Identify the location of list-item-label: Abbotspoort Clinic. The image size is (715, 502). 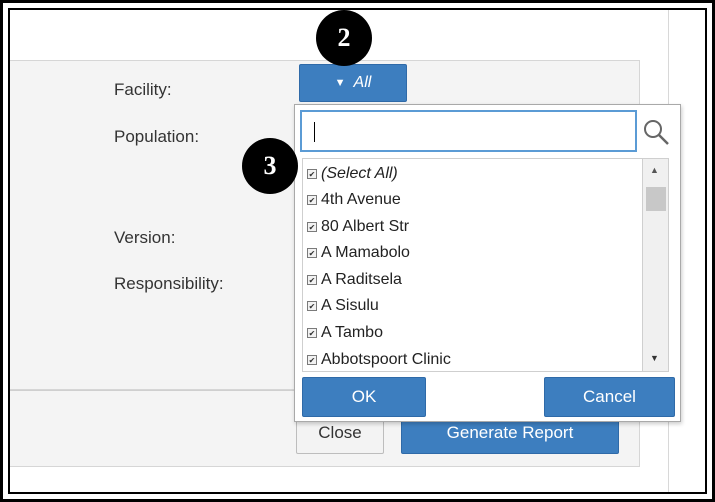
(386, 359).